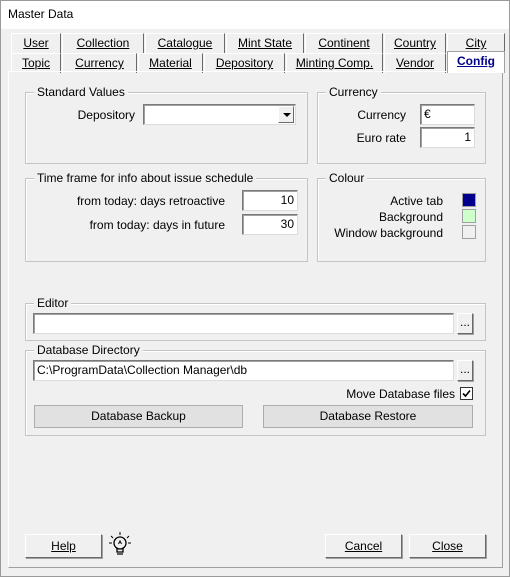 The height and width of the screenshot is (577, 510). I want to click on group-title: Standard Values, so click(81, 92).